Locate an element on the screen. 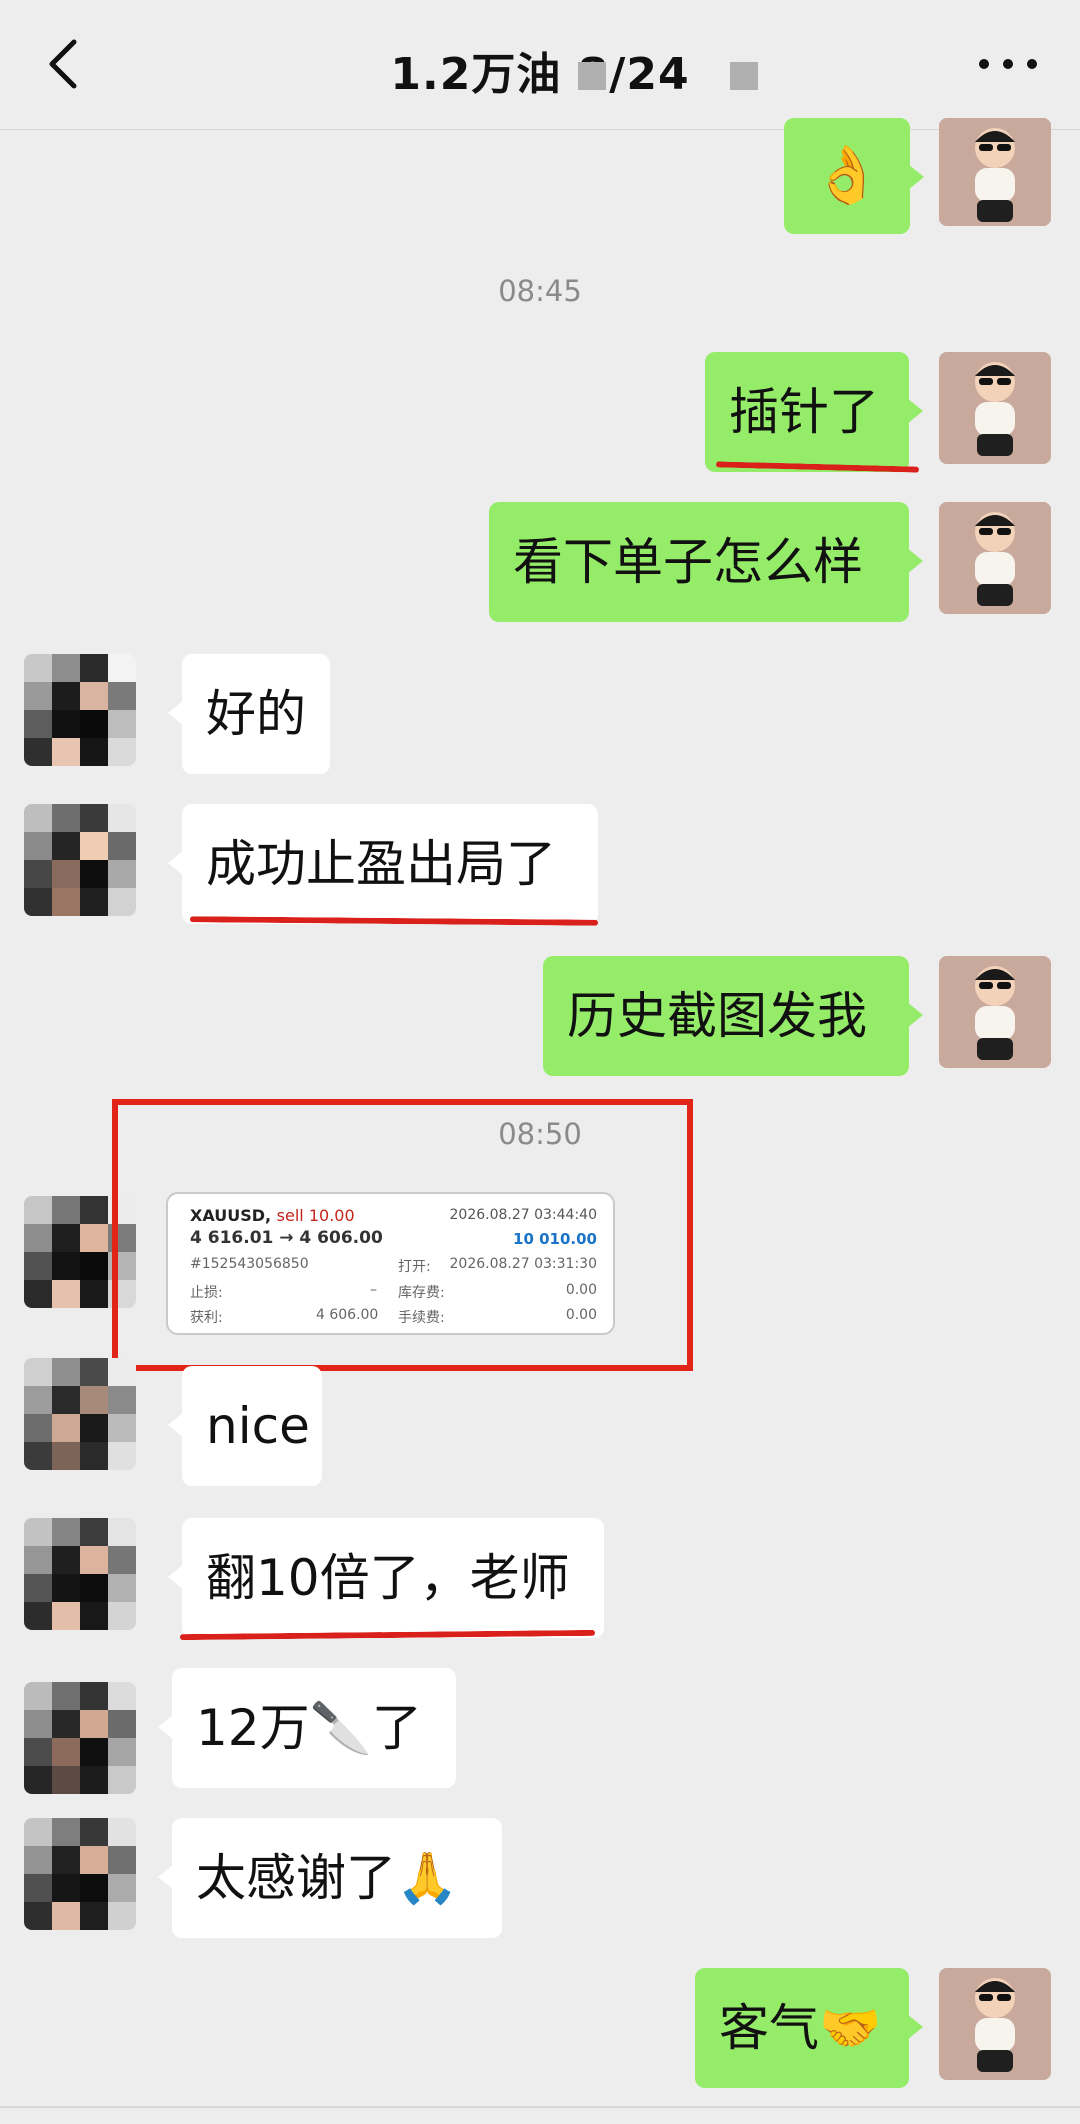 The width and height of the screenshot is (1080, 2124). more-options-icon is located at coordinates (1008, 64).